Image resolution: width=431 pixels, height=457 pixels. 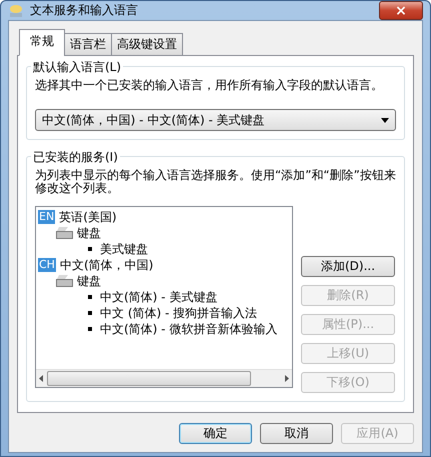 I want to click on tree-item: 英语(美国), so click(x=88, y=217).